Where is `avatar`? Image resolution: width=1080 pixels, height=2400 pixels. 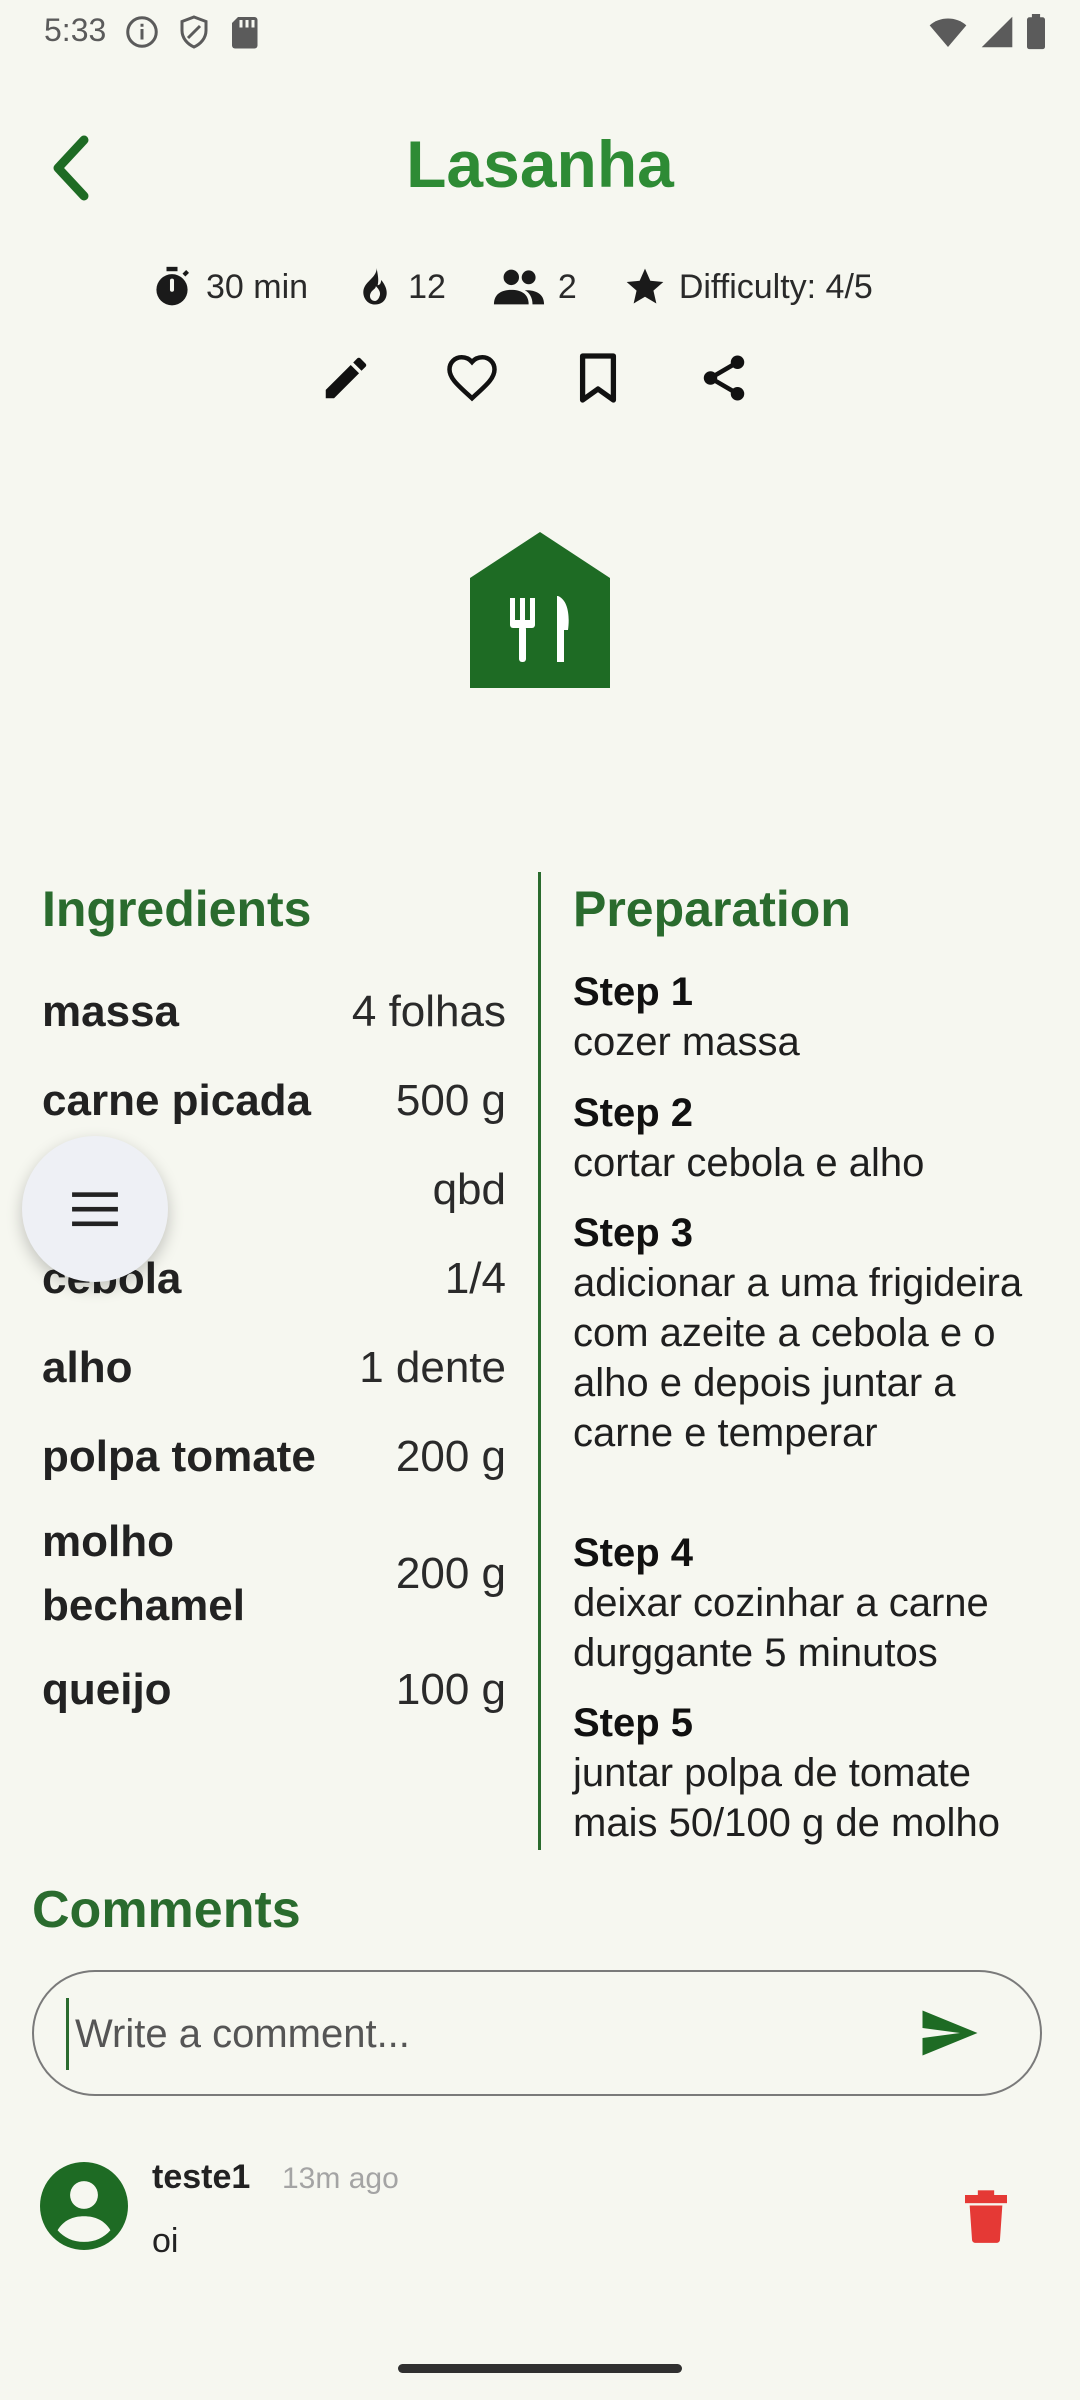
avatar is located at coordinates (84, 2206).